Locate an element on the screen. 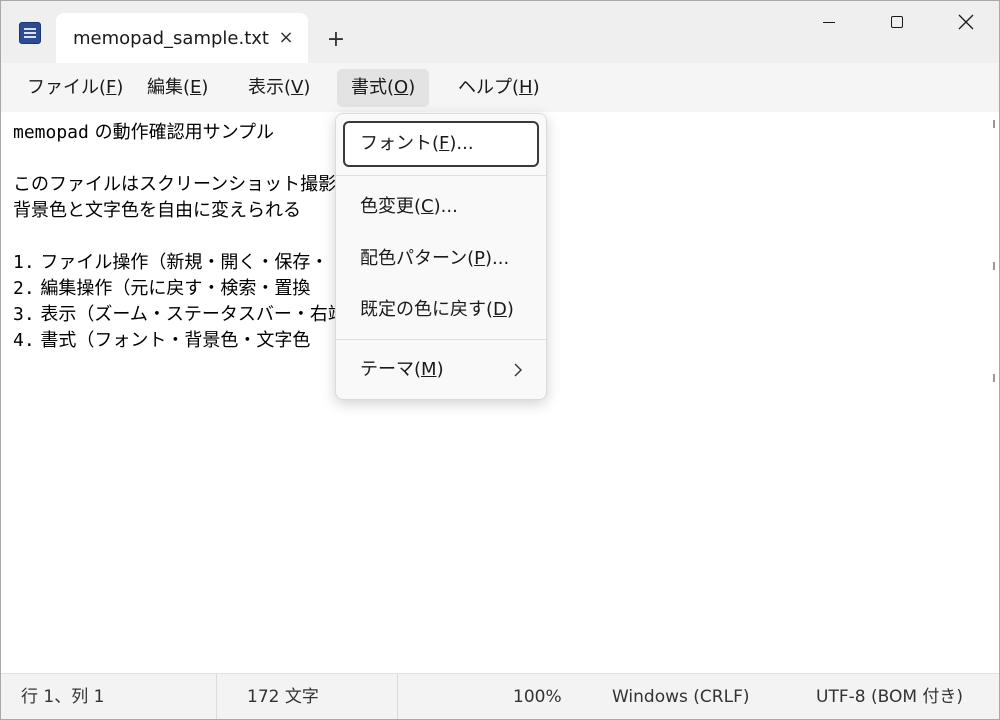 This screenshot has width=1000, height=720. status-cursor-position: 行 1、列 1 is located at coordinates (63, 697).